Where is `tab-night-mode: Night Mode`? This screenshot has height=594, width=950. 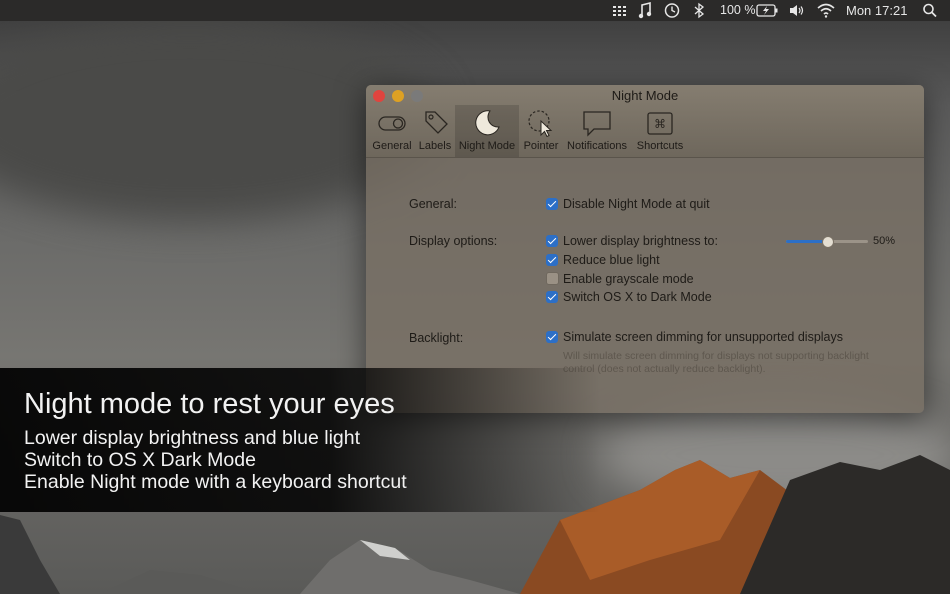
tab-night-mode: Night Mode is located at coordinates (487, 131).